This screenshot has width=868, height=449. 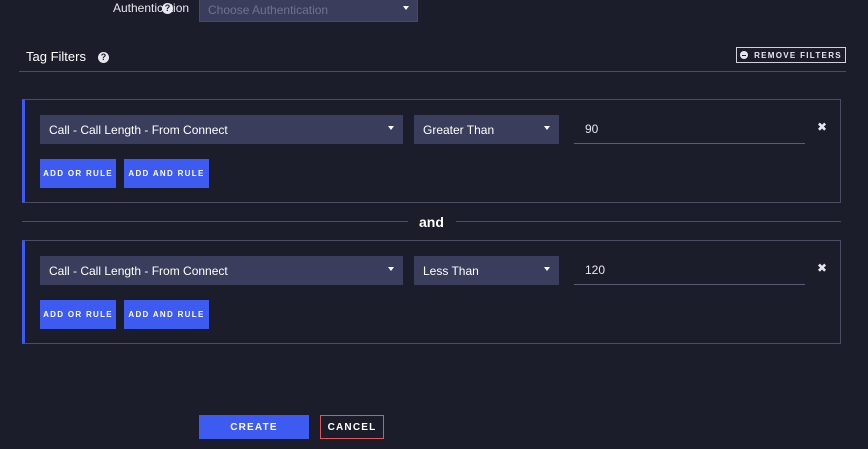 I want to click on remove-filters-label: REMOVE FILTERS, so click(x=798, y=55).